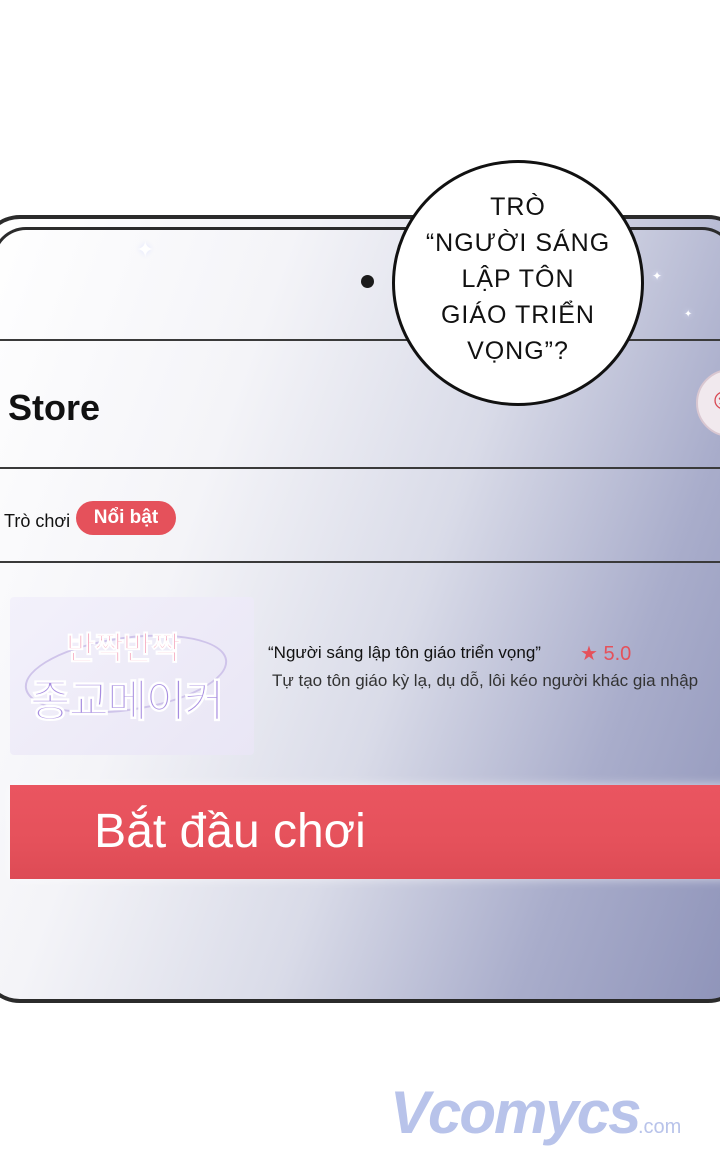  I want to click on divider, so click(360, 562).